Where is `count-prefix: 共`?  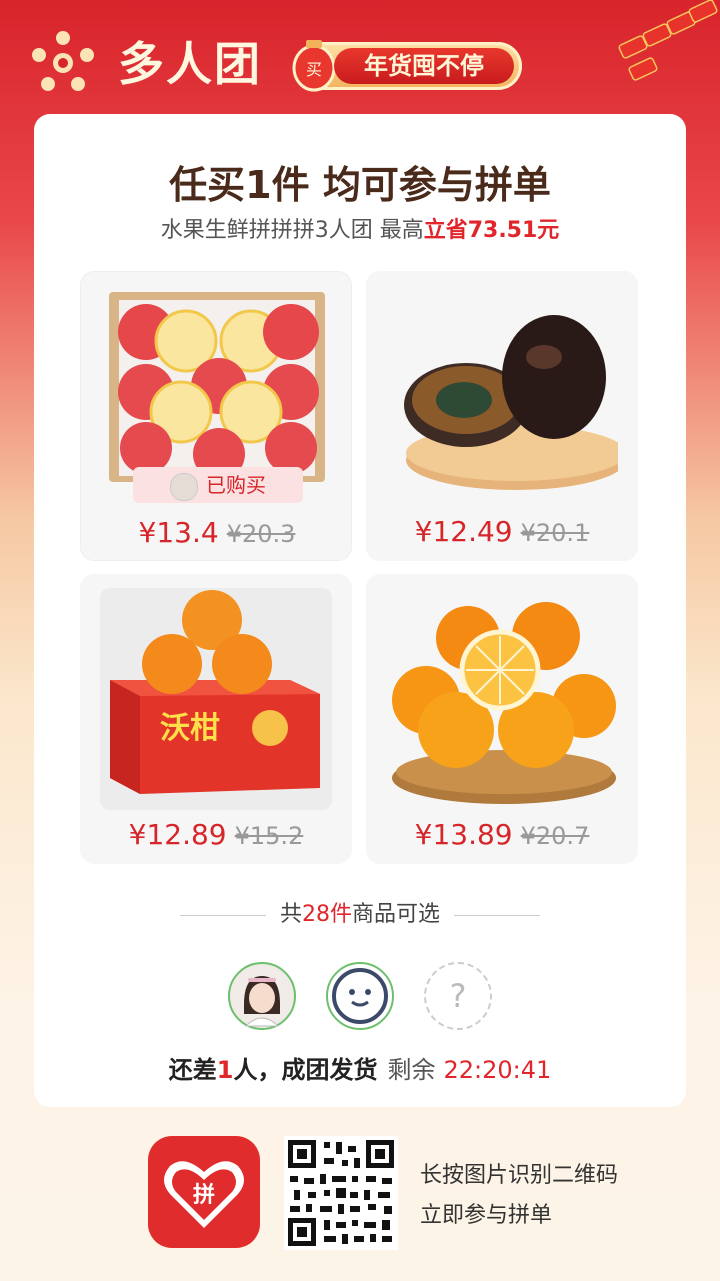
count-prefix: 共 is located at coordinates (290, 914).